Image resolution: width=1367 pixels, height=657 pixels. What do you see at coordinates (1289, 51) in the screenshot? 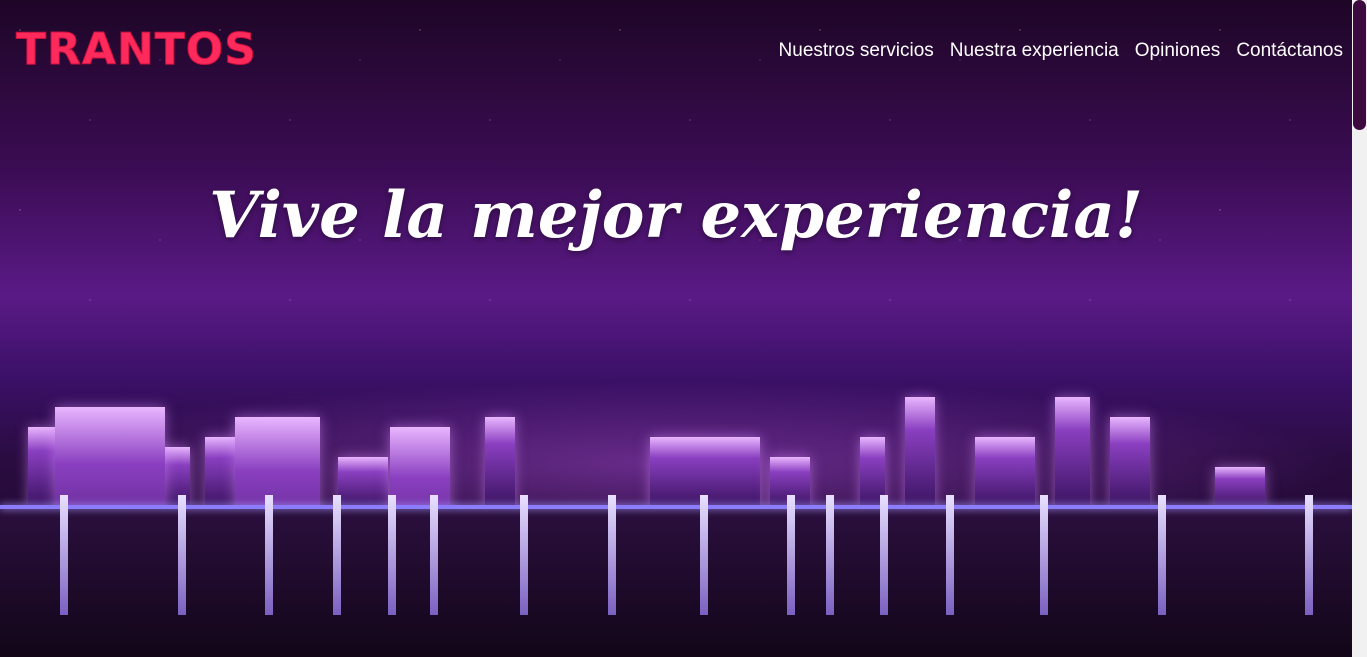
I see `nav-contactanos: Contáctanos` at bounding box center [1289, 51].